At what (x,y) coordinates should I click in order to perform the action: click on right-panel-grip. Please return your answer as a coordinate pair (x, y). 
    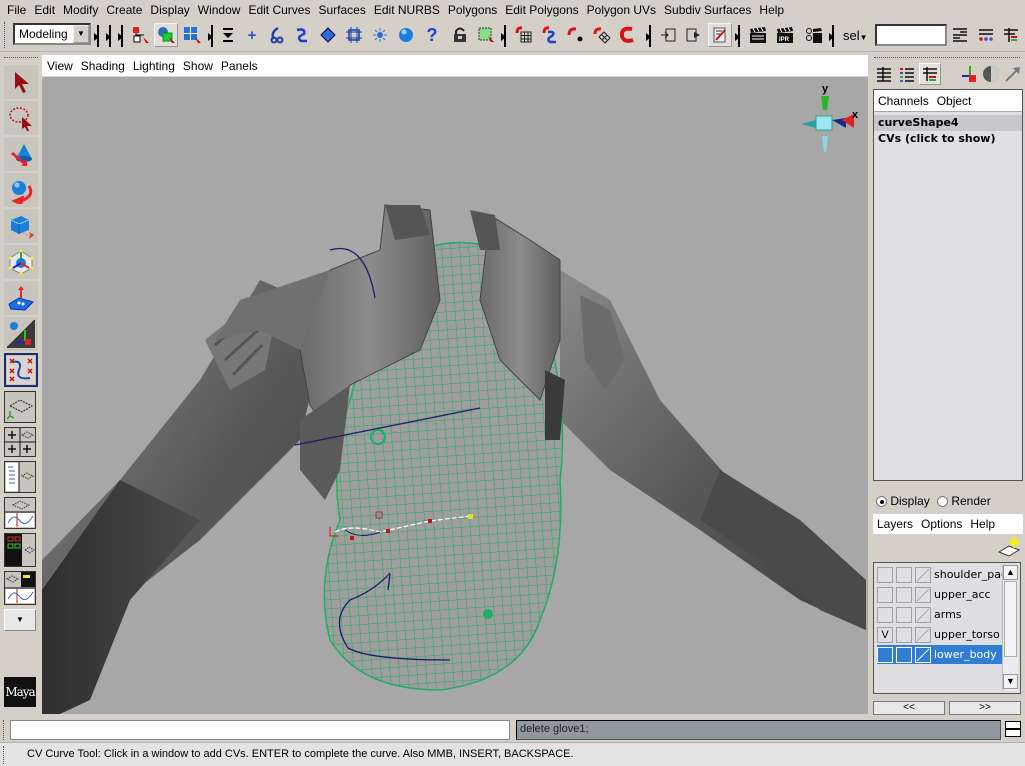
    Looking at the image, I should click on (947, 57).